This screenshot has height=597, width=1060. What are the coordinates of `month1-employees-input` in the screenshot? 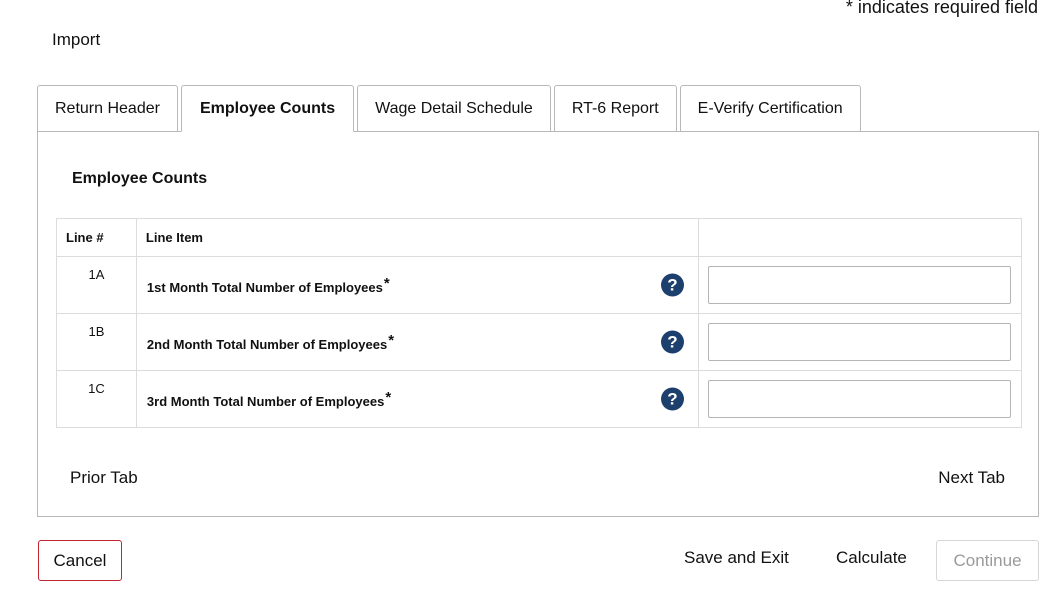 It's located at (859, 285).